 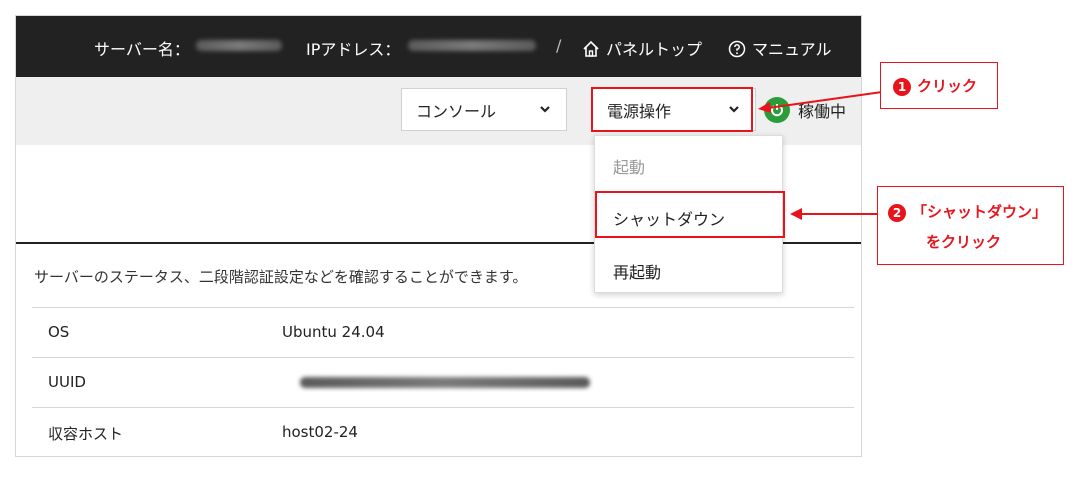 I want to click on step-number-2: 2, so click(x=897, y=212).